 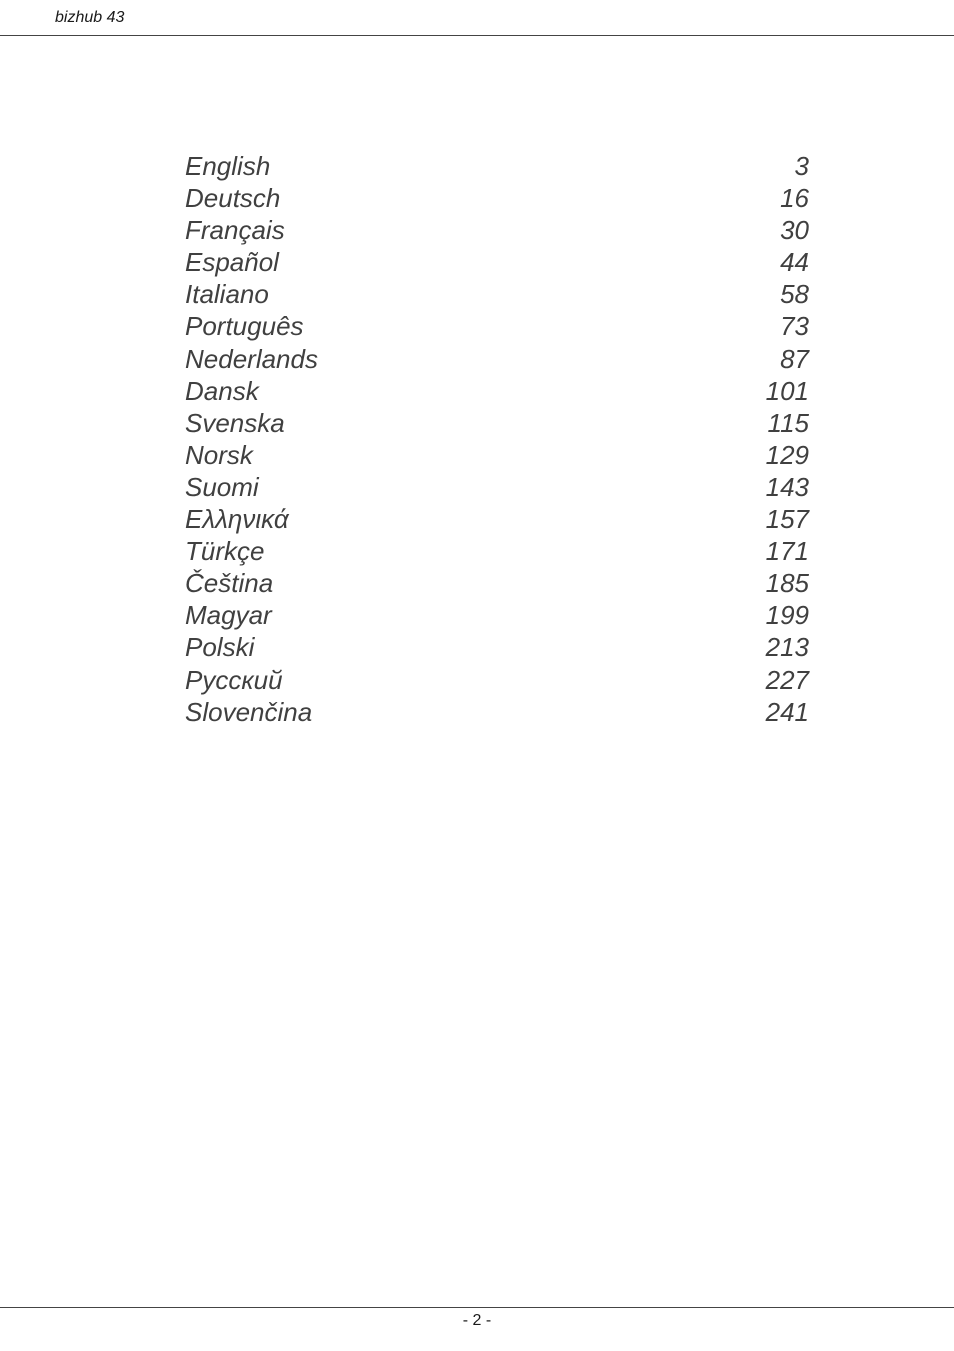 I want to click on toc-entry: Norsk 129, so click(x=497, y=455).